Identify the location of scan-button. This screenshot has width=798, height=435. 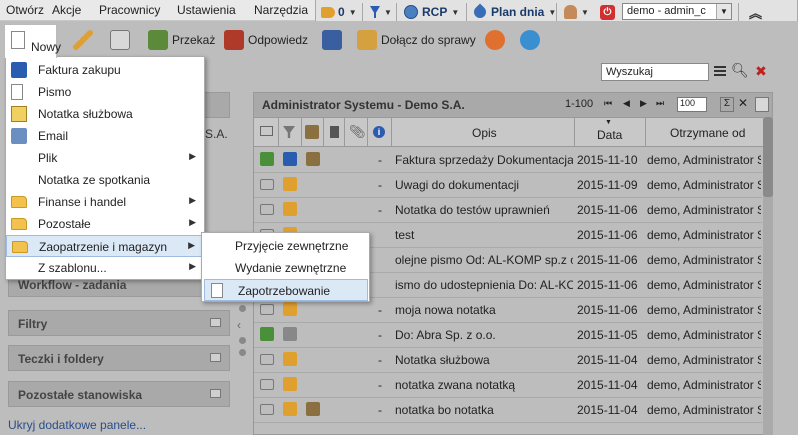
(120, 40).